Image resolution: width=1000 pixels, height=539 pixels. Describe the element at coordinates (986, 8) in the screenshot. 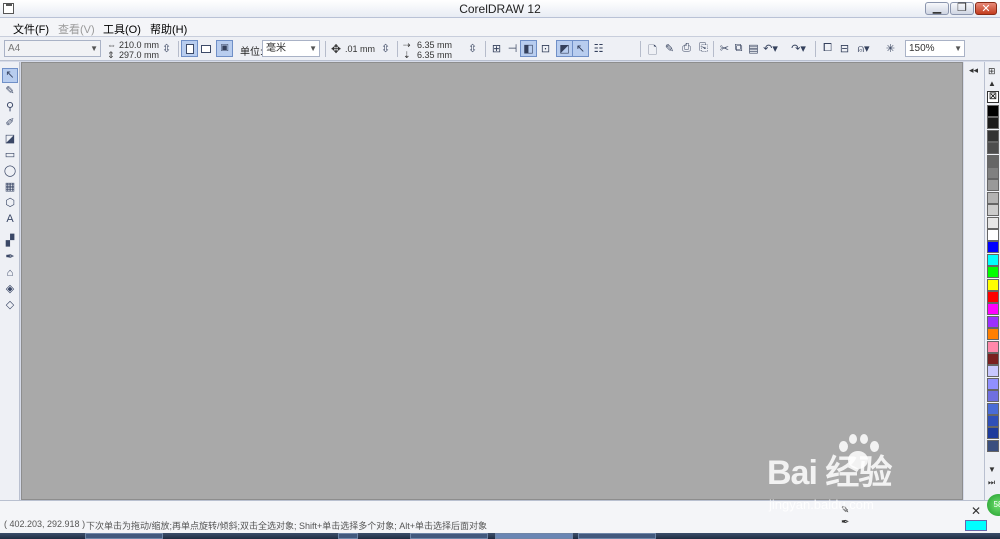

I see `close-button: ✕` at that location.